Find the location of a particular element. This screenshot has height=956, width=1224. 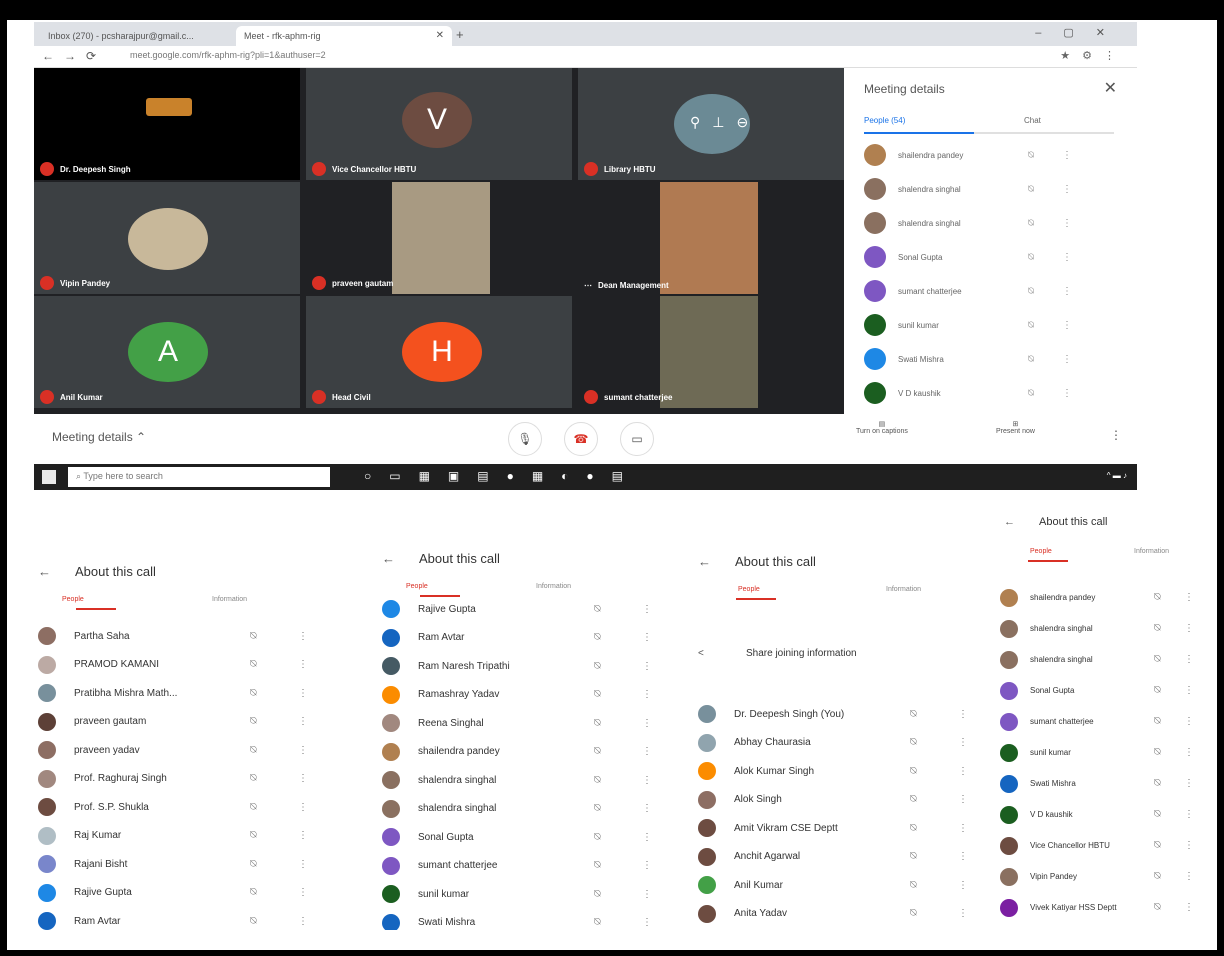

participant-row: praveen yadav ⍉ ⋮ is located at coordinates (173, 750).